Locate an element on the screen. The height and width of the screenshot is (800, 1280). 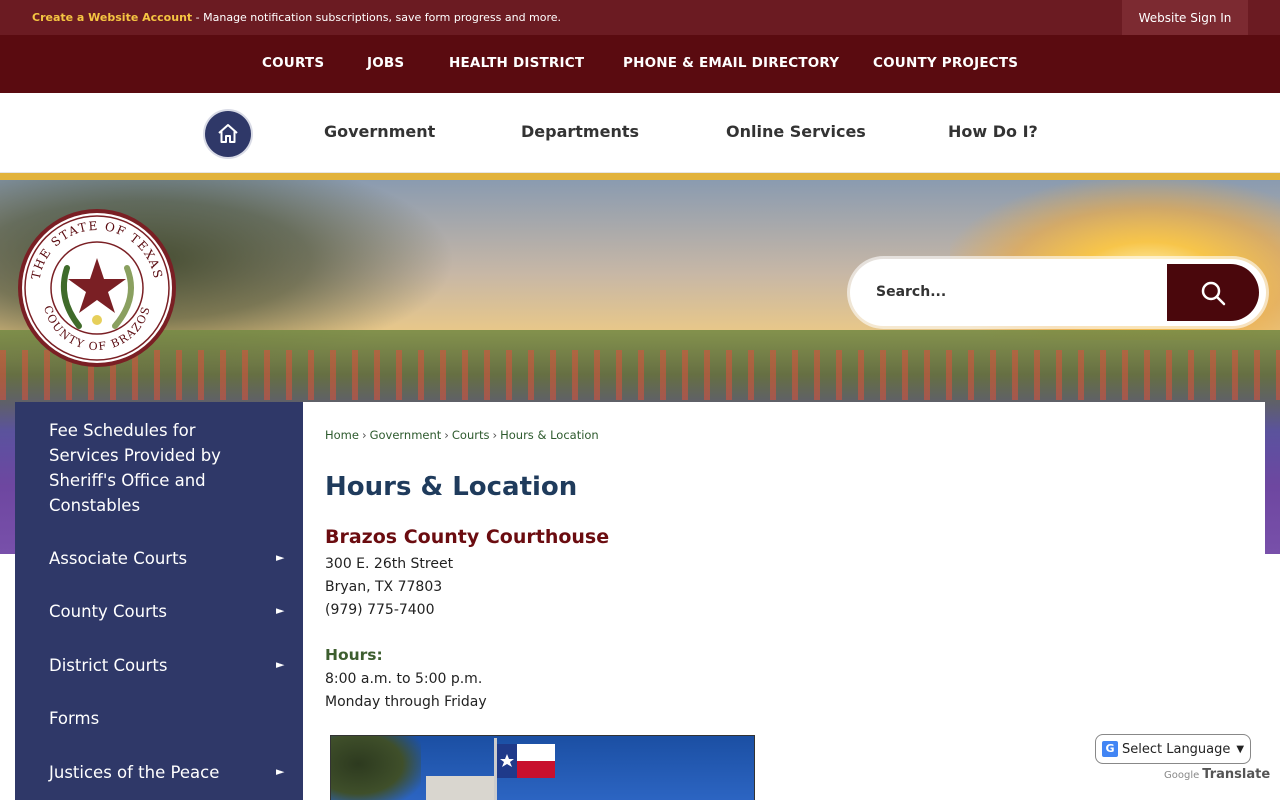
search-button is located at coordinates (1213, 292).